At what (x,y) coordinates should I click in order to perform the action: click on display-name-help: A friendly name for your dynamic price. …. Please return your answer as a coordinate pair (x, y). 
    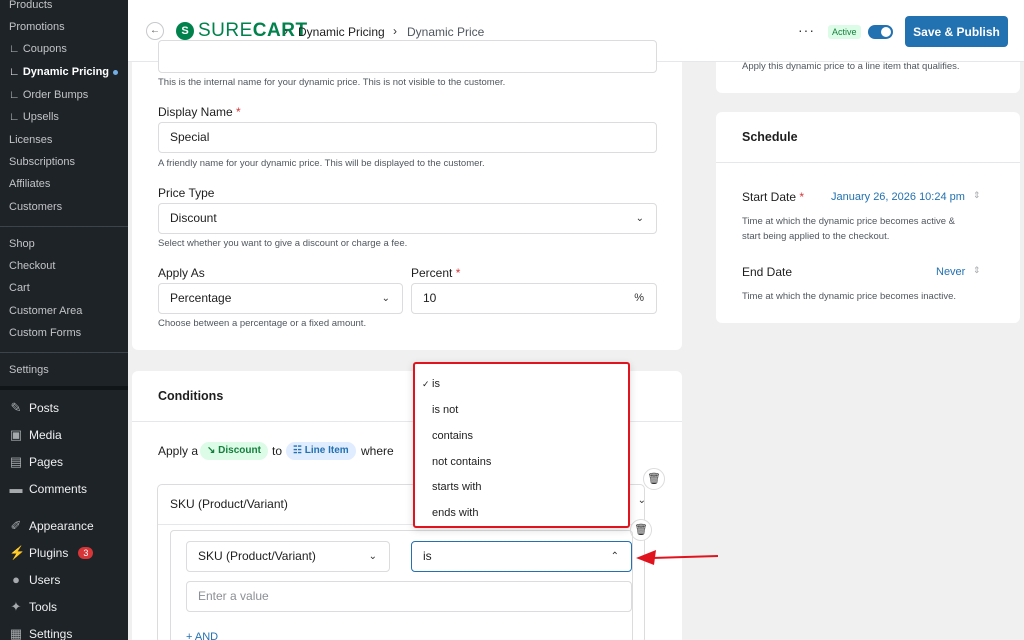
    Looking at the image, I should click on (321, 163).